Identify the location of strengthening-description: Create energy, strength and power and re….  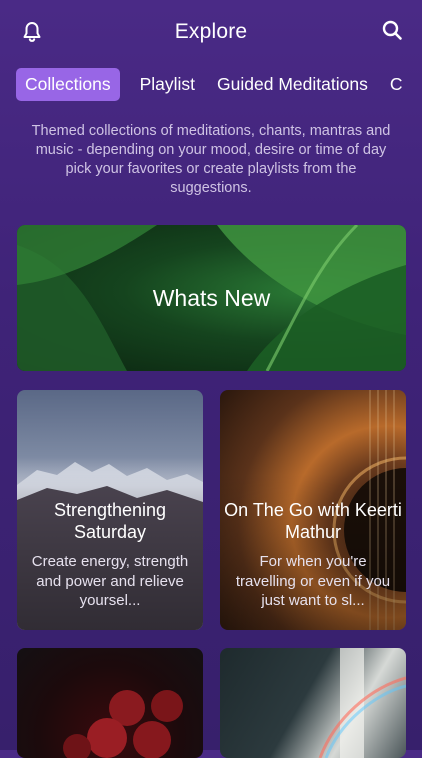
(110, 581).